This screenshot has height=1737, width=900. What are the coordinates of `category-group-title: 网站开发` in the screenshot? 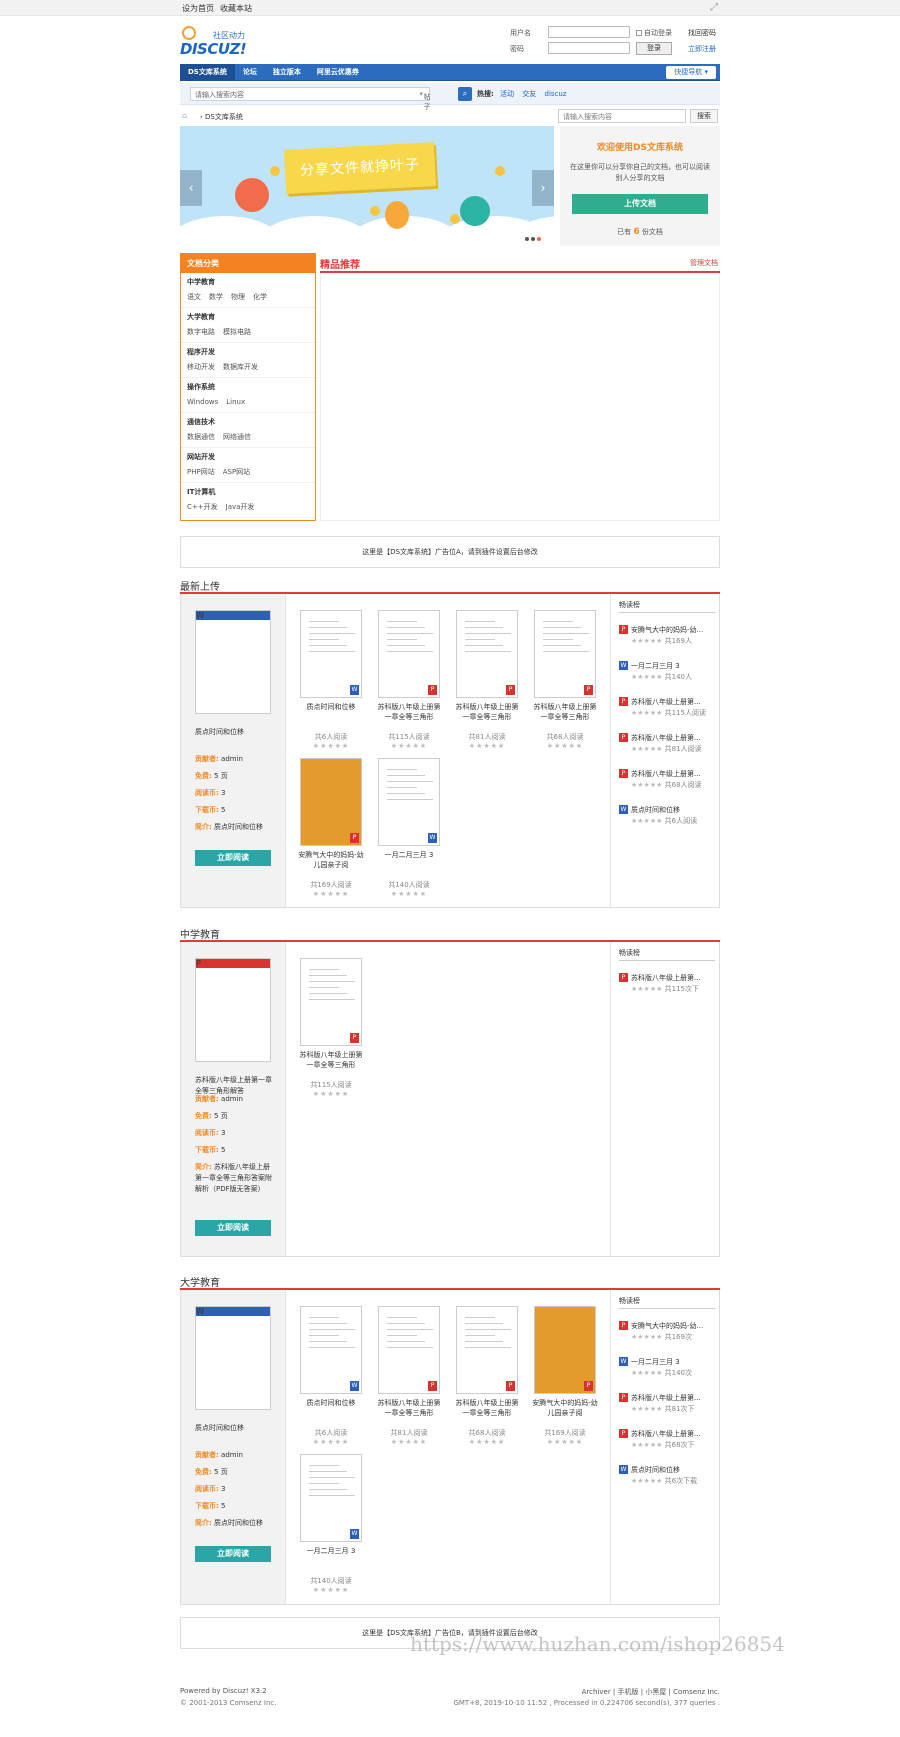 It's located at (248, 457).